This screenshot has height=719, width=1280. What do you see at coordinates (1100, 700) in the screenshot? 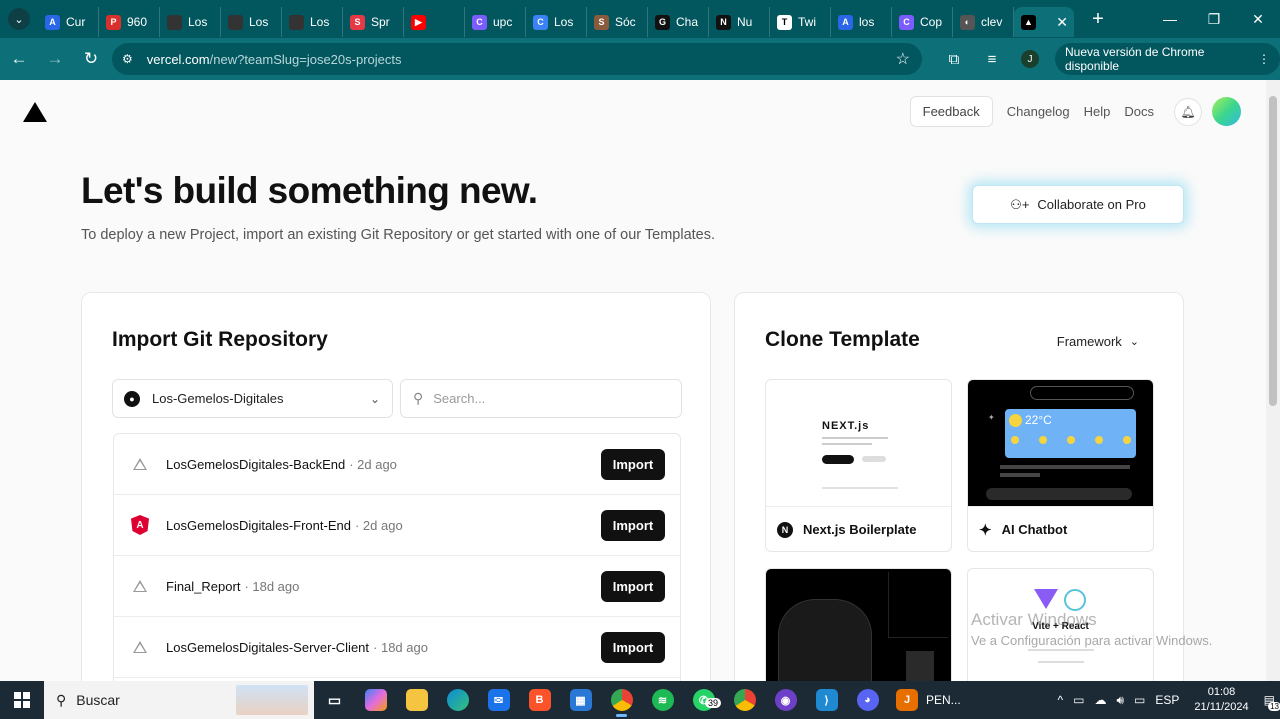
I see `onedrive-icon: ☁` at bounding box center [1100, 700].